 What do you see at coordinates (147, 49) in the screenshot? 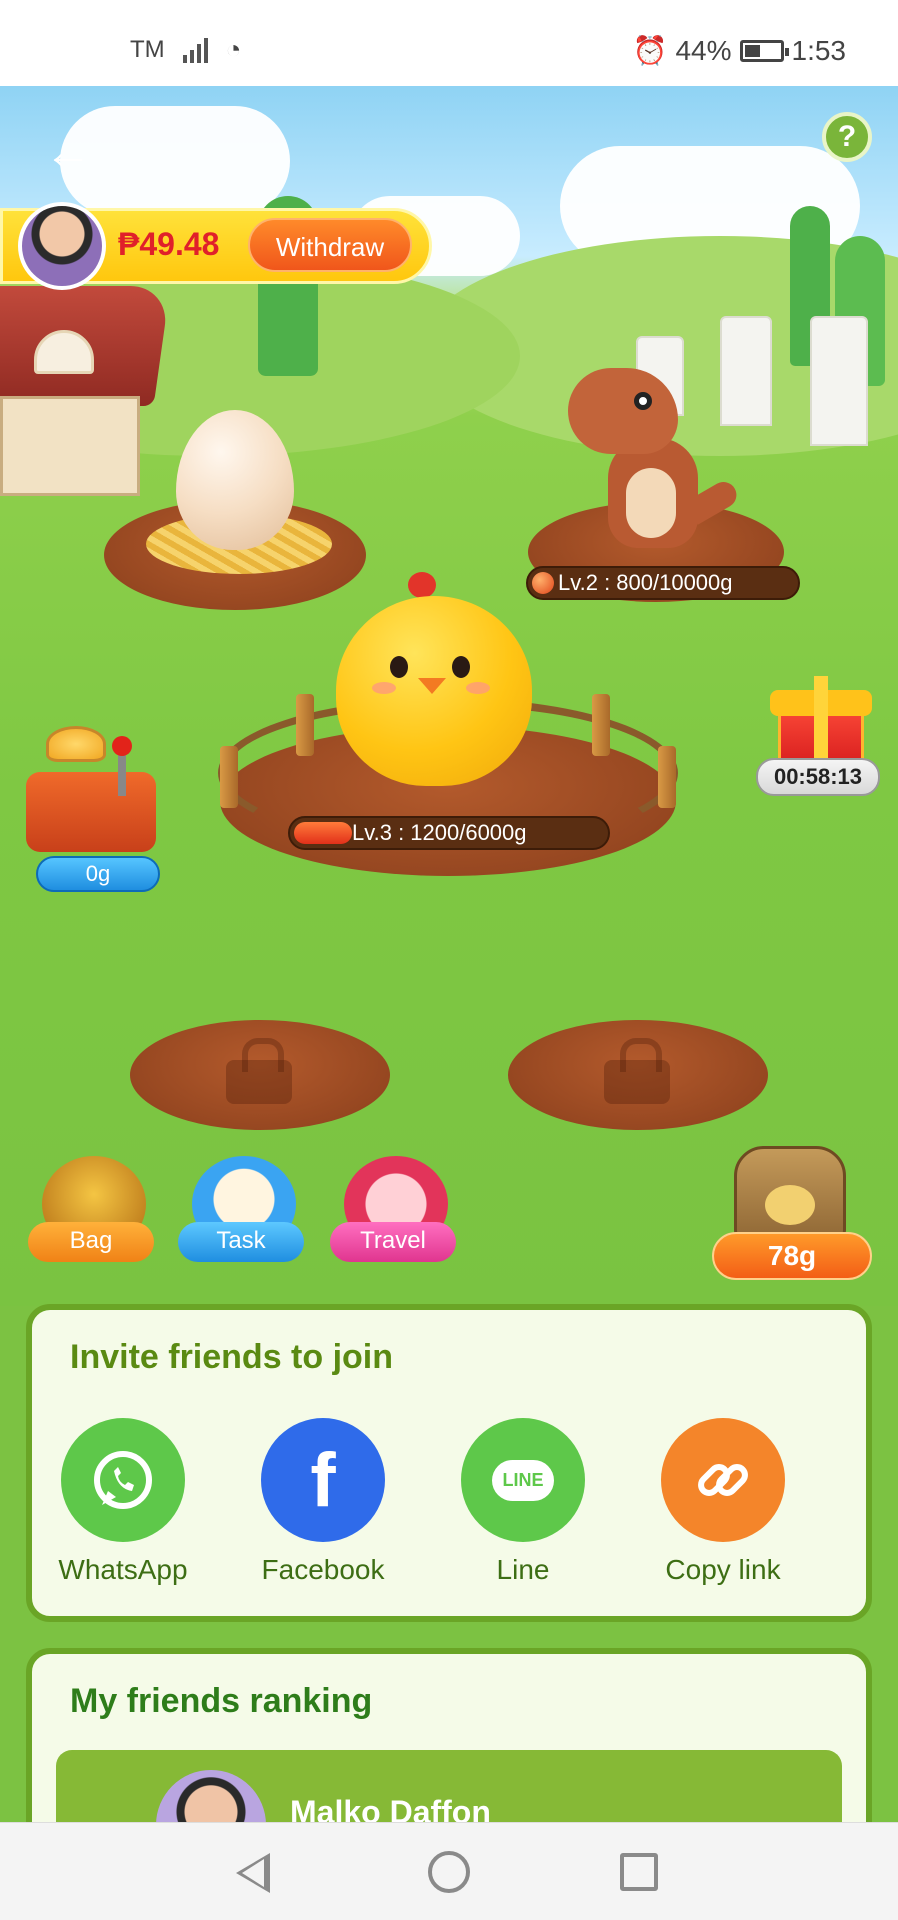
I see `carrier-label: TM` at bounding box center [147, 49].